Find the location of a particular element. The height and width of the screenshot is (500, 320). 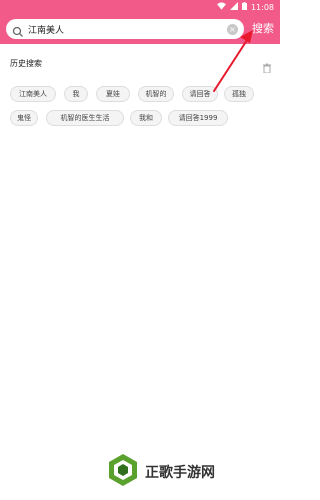

annotation-arrow is located at coordinates (233, 61).